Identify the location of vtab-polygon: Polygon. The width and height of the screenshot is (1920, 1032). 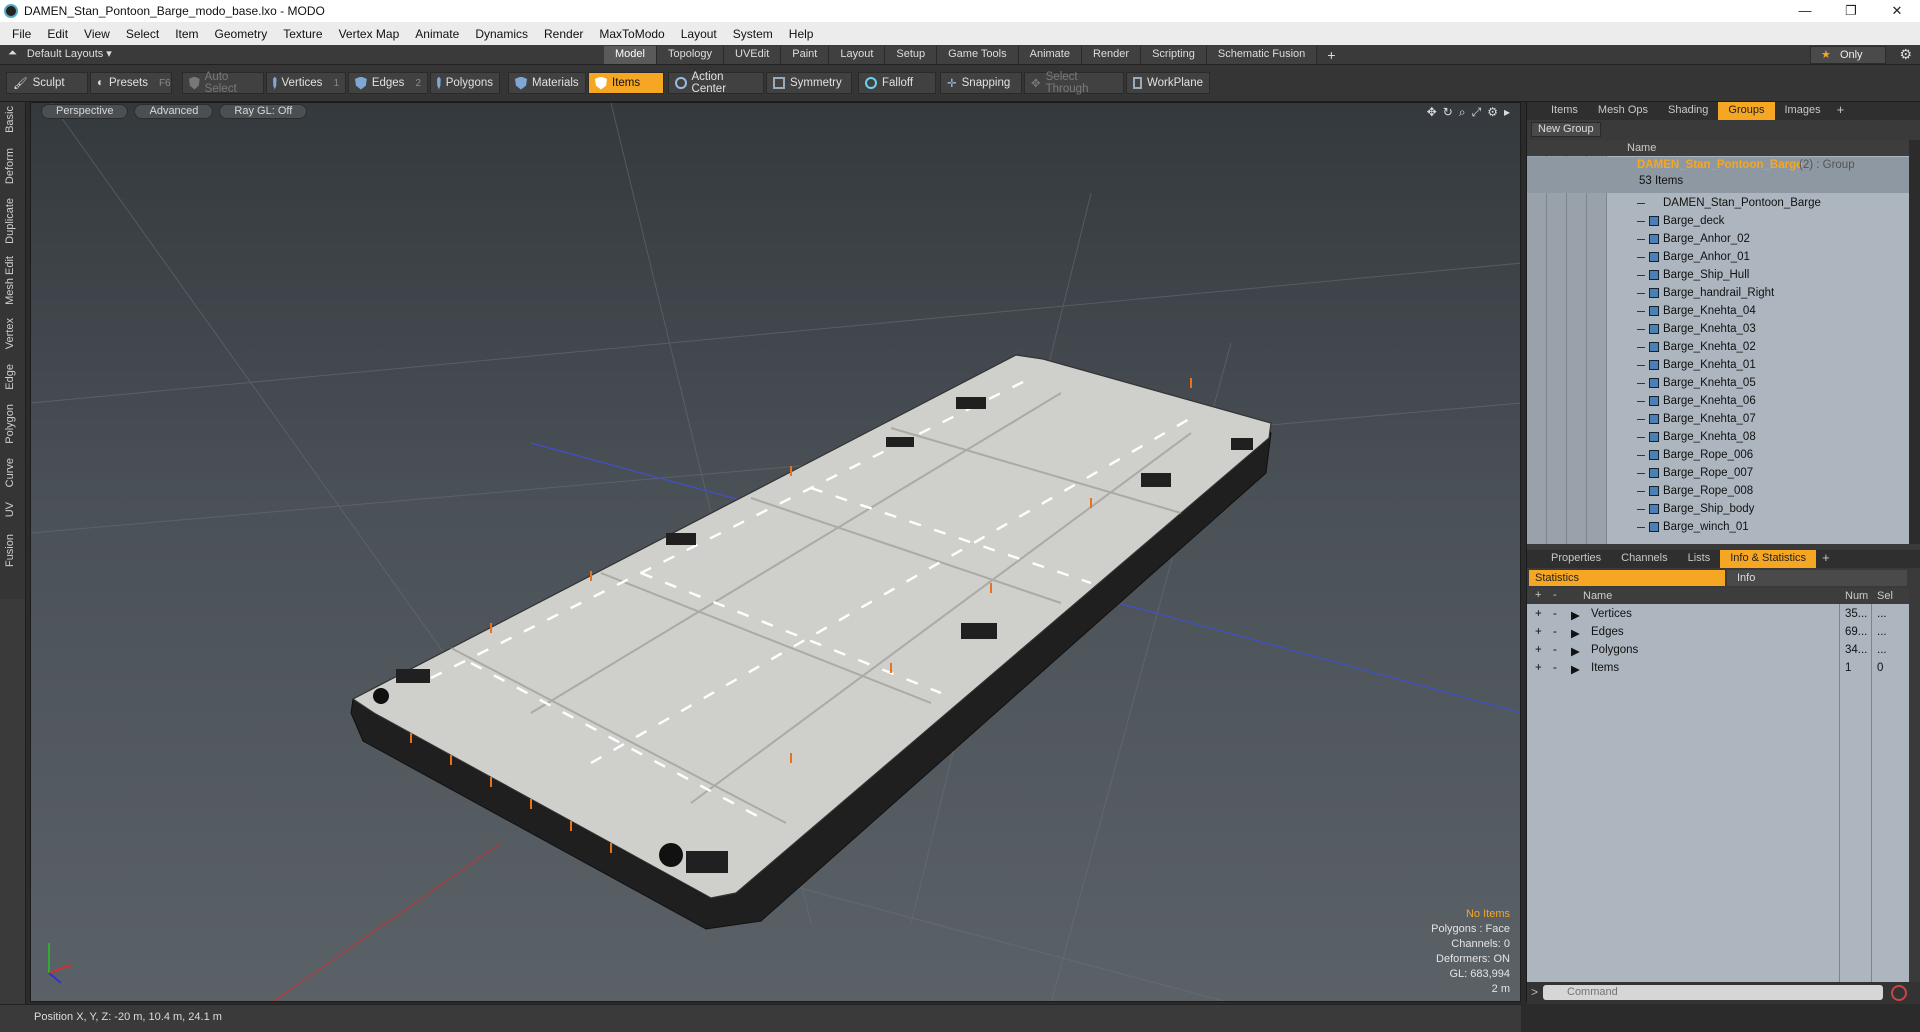
(10, 424).